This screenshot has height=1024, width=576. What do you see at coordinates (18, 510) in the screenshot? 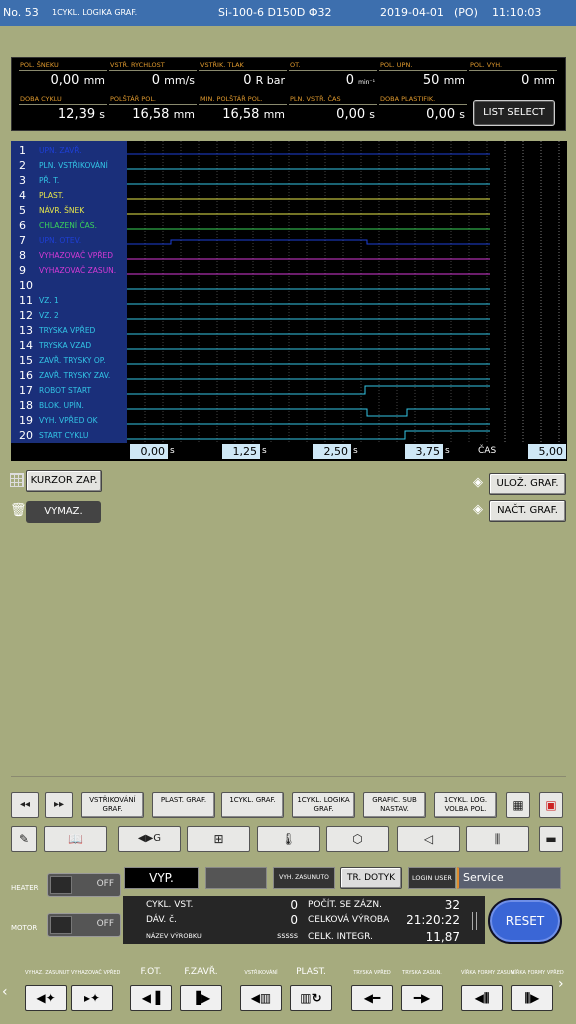
I see `trash-icon: 🗑` at bounding box center [18, 510].